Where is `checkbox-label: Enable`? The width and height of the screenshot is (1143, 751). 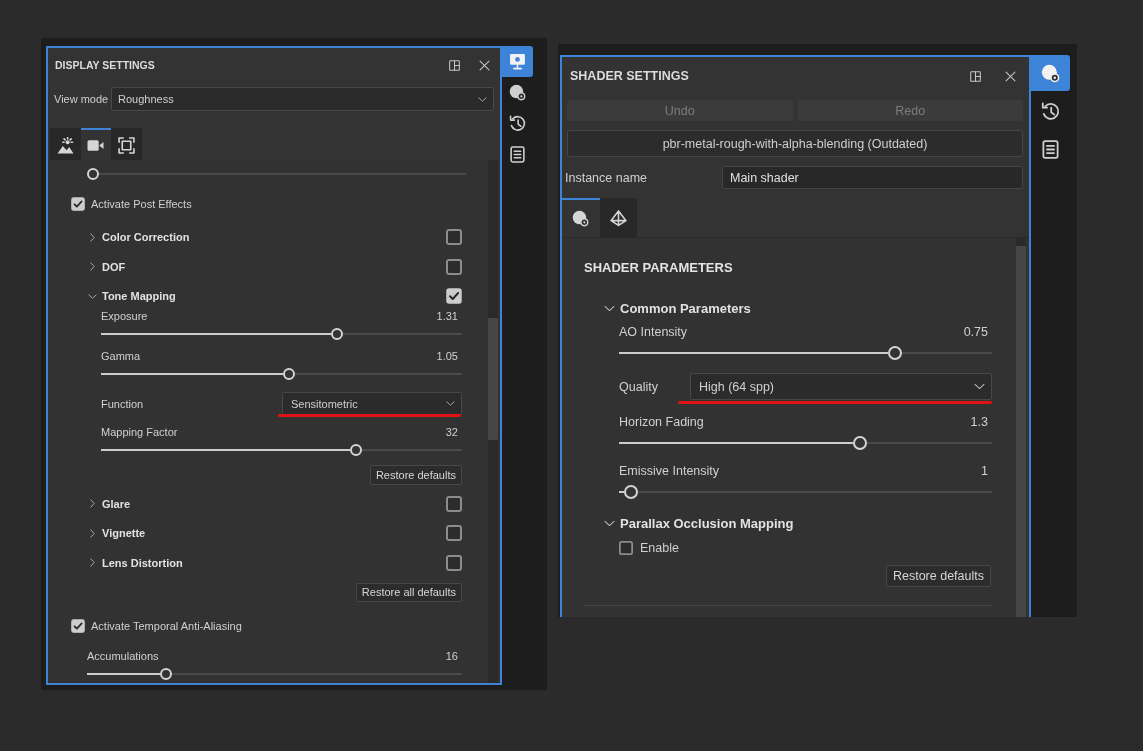 checkbox-label: Enable is located at coordinates (659, 548).